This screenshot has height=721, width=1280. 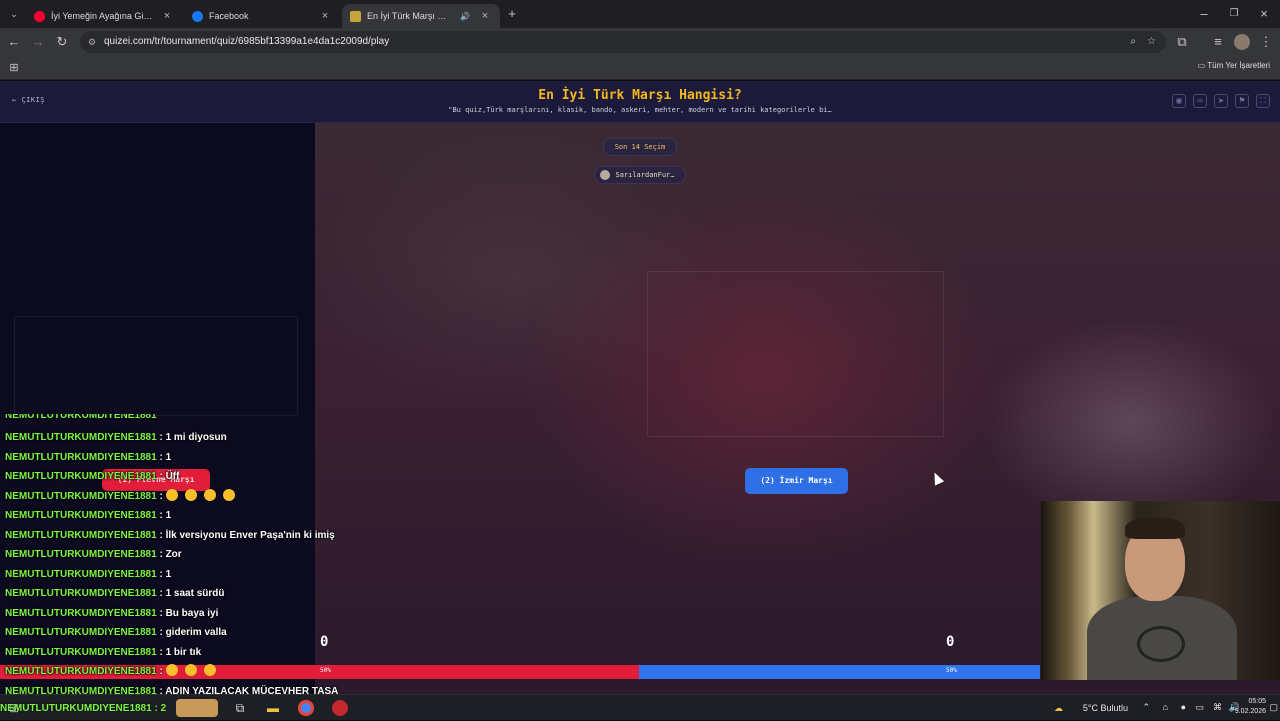 What do you see at coordinates (14, 14) in the screenshot?
I see `tab-search-icon: ⌄` at bounding box center [14, 14].